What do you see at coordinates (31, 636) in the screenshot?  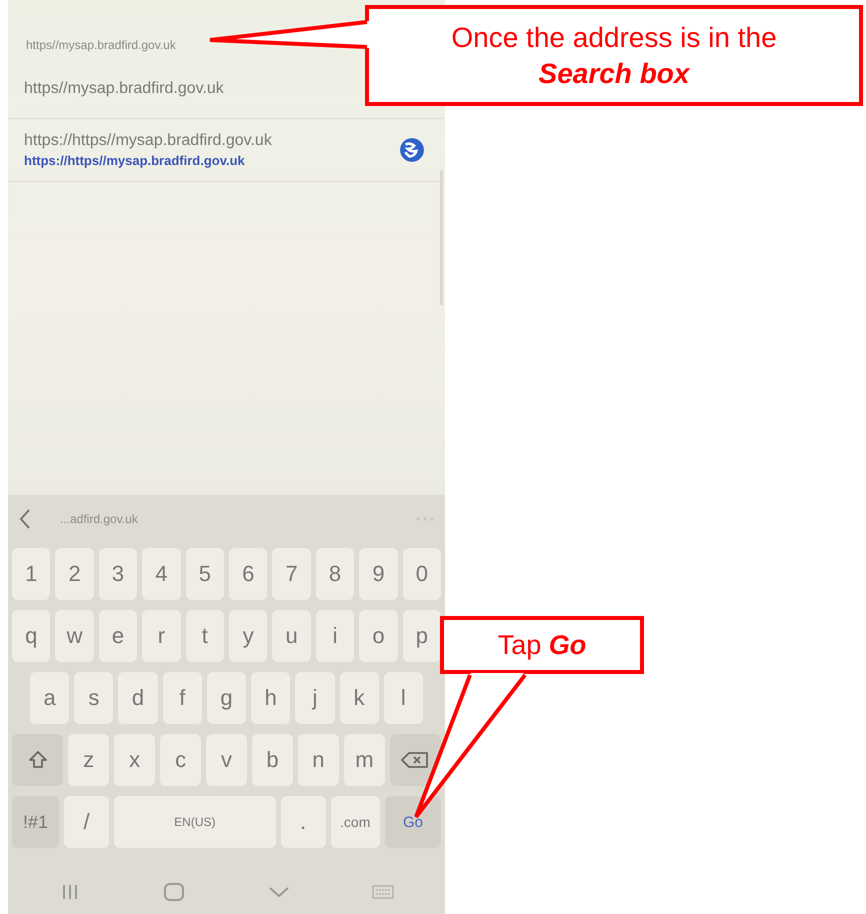 I see `key: q` at bounding box center [31, 636].